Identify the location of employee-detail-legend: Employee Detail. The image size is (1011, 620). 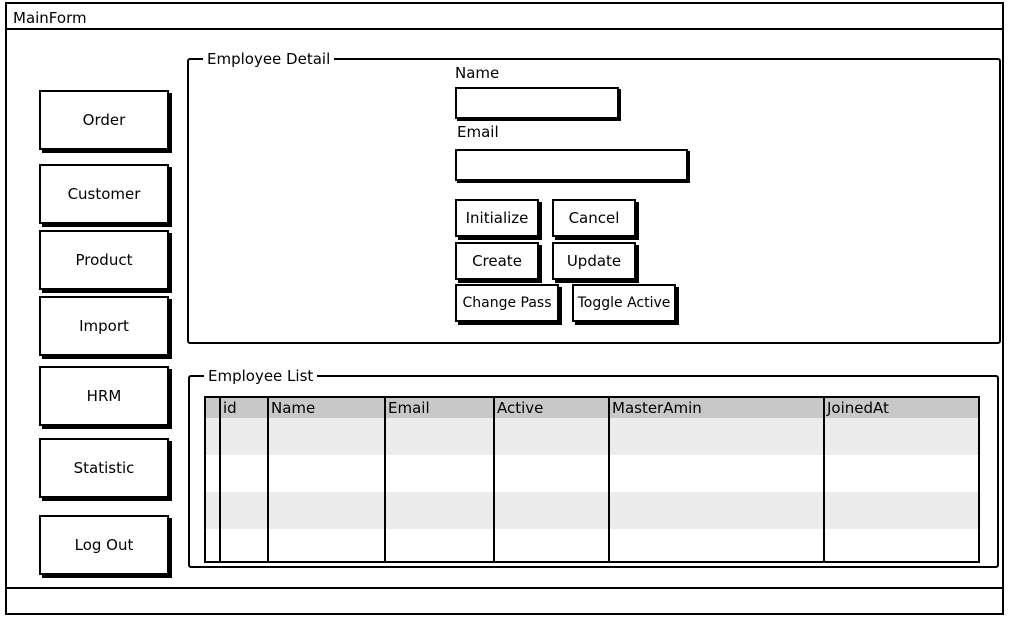
(269, 59).